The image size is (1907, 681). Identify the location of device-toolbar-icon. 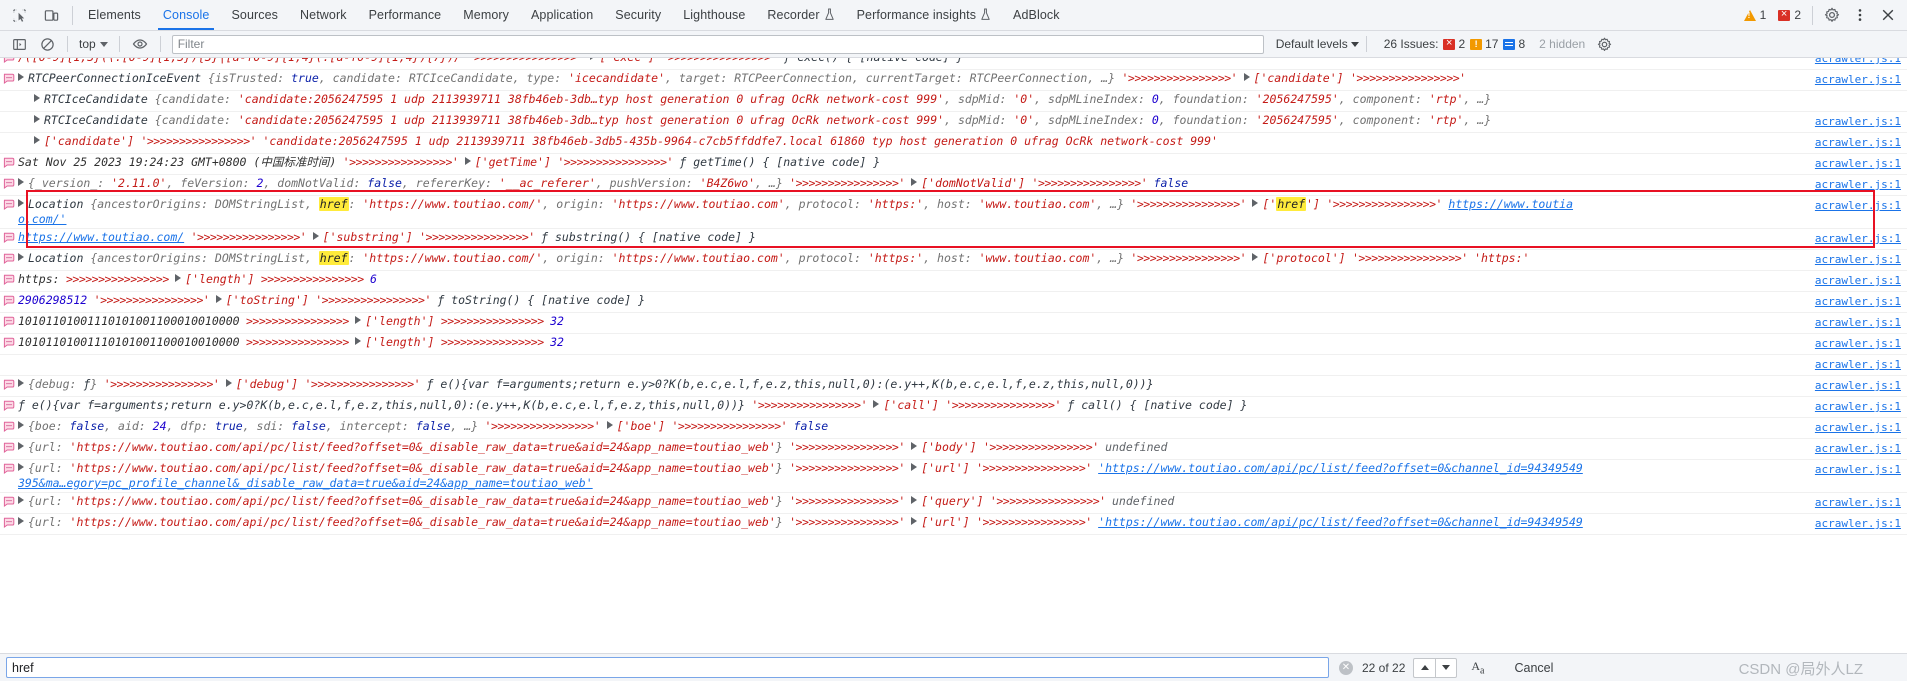
(51, 15).